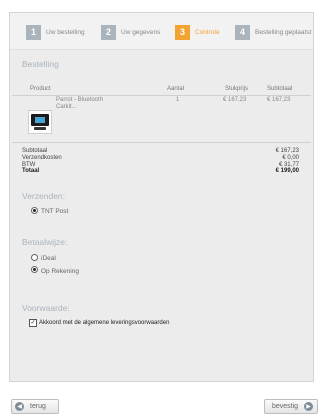 The height and width of the screenshot is (414, 320). Describe the element at coordinates (38, 406) in the screenshot. I see `back-button-label: terug` at that location.